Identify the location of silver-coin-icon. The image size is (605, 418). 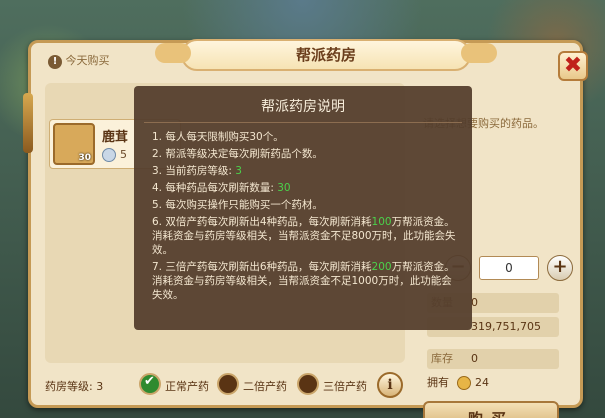
(109, 155).